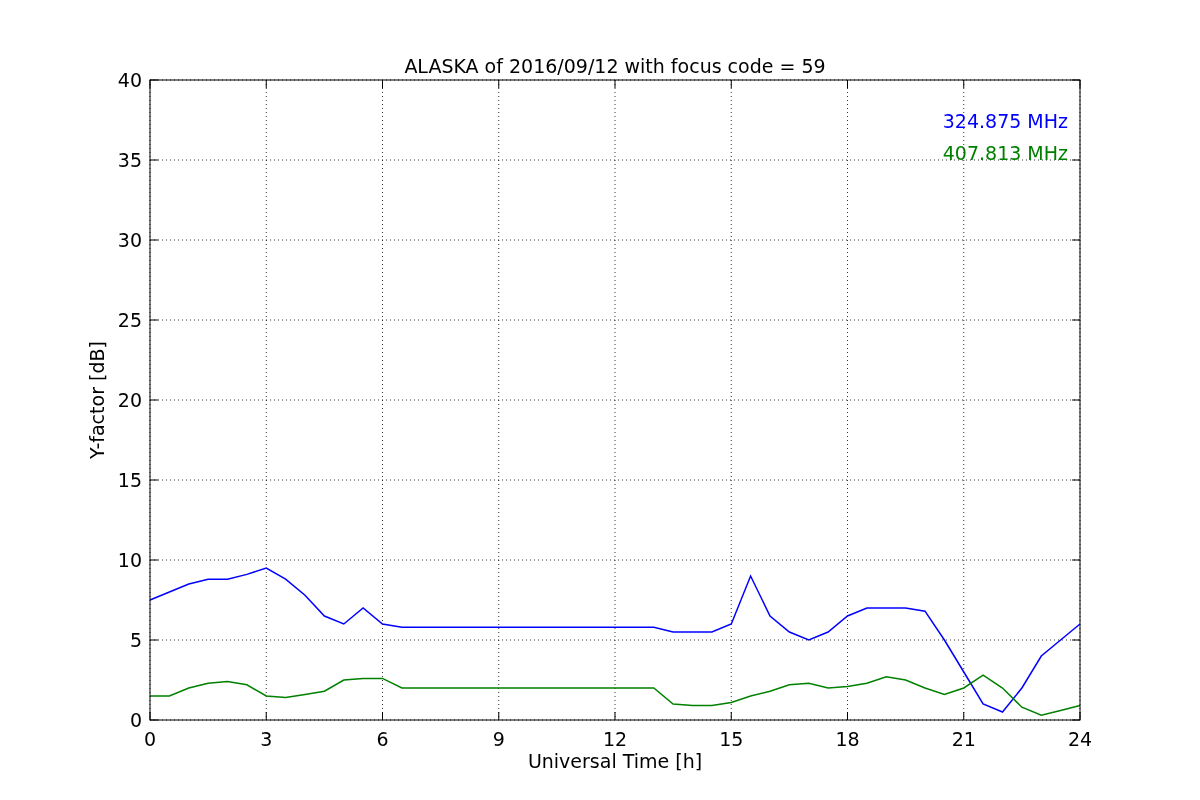 This screenshot has height=800, width=1200. Describe the element at coordinates (1005, 153) in the screenshot. I see `legend-label: 407.813 MHz` at that location.